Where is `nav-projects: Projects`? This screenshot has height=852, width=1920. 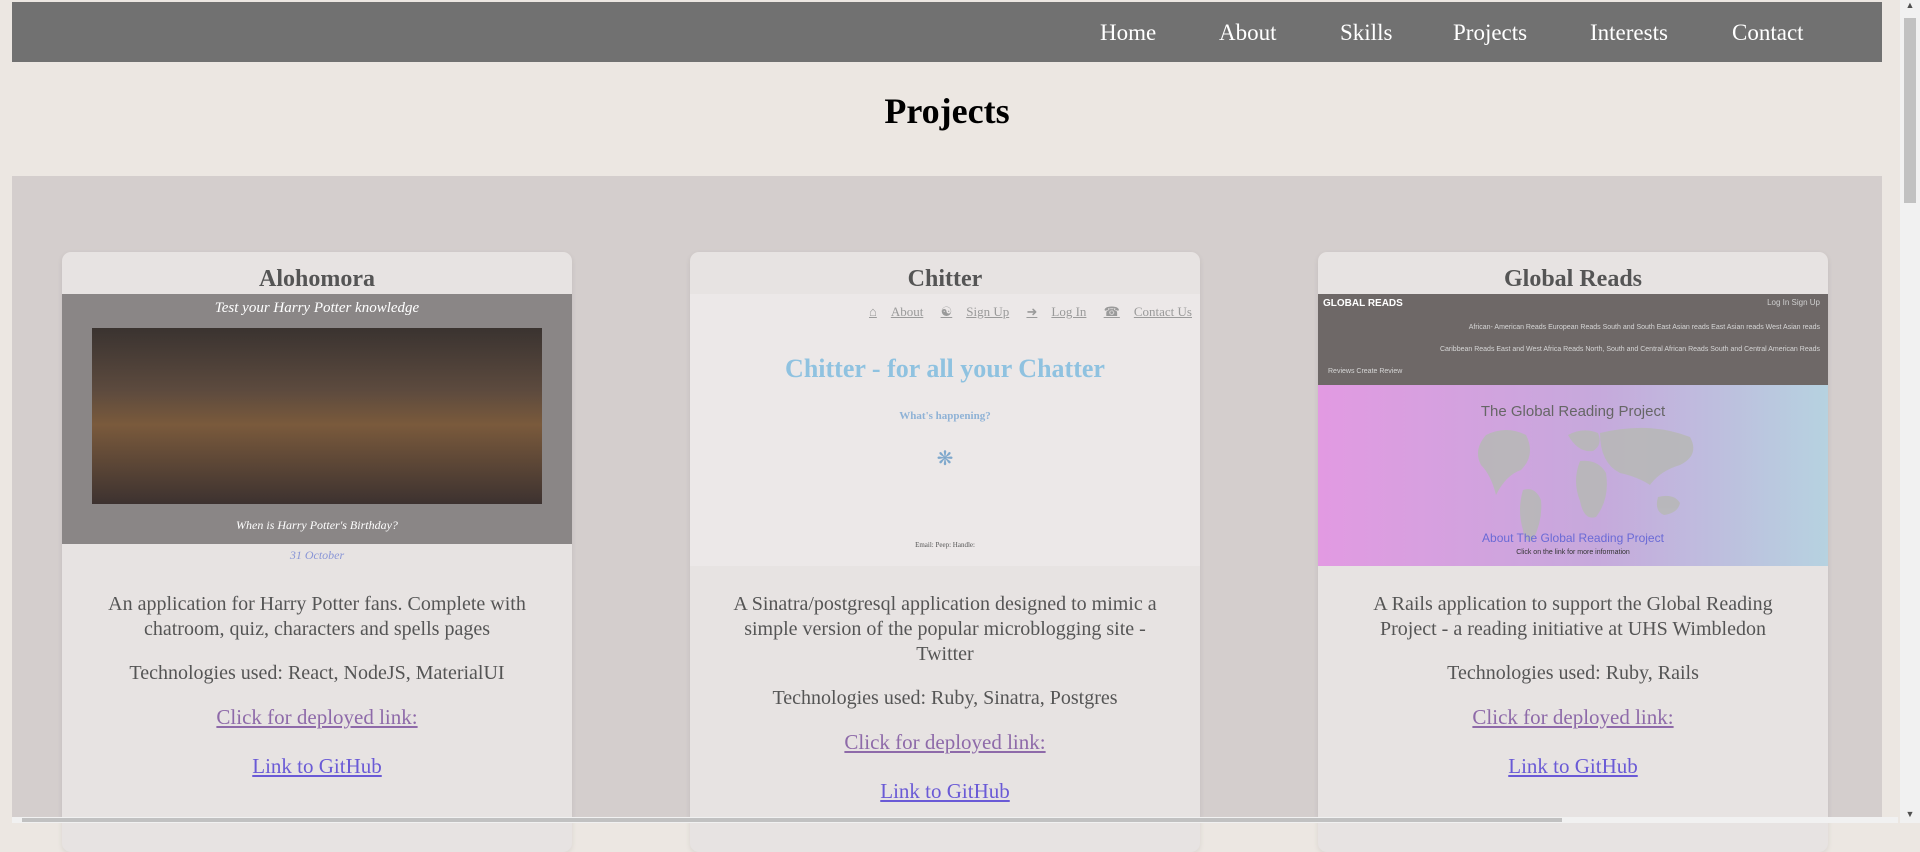 nav-projects: Projects is located at coordinates (1490, 33).